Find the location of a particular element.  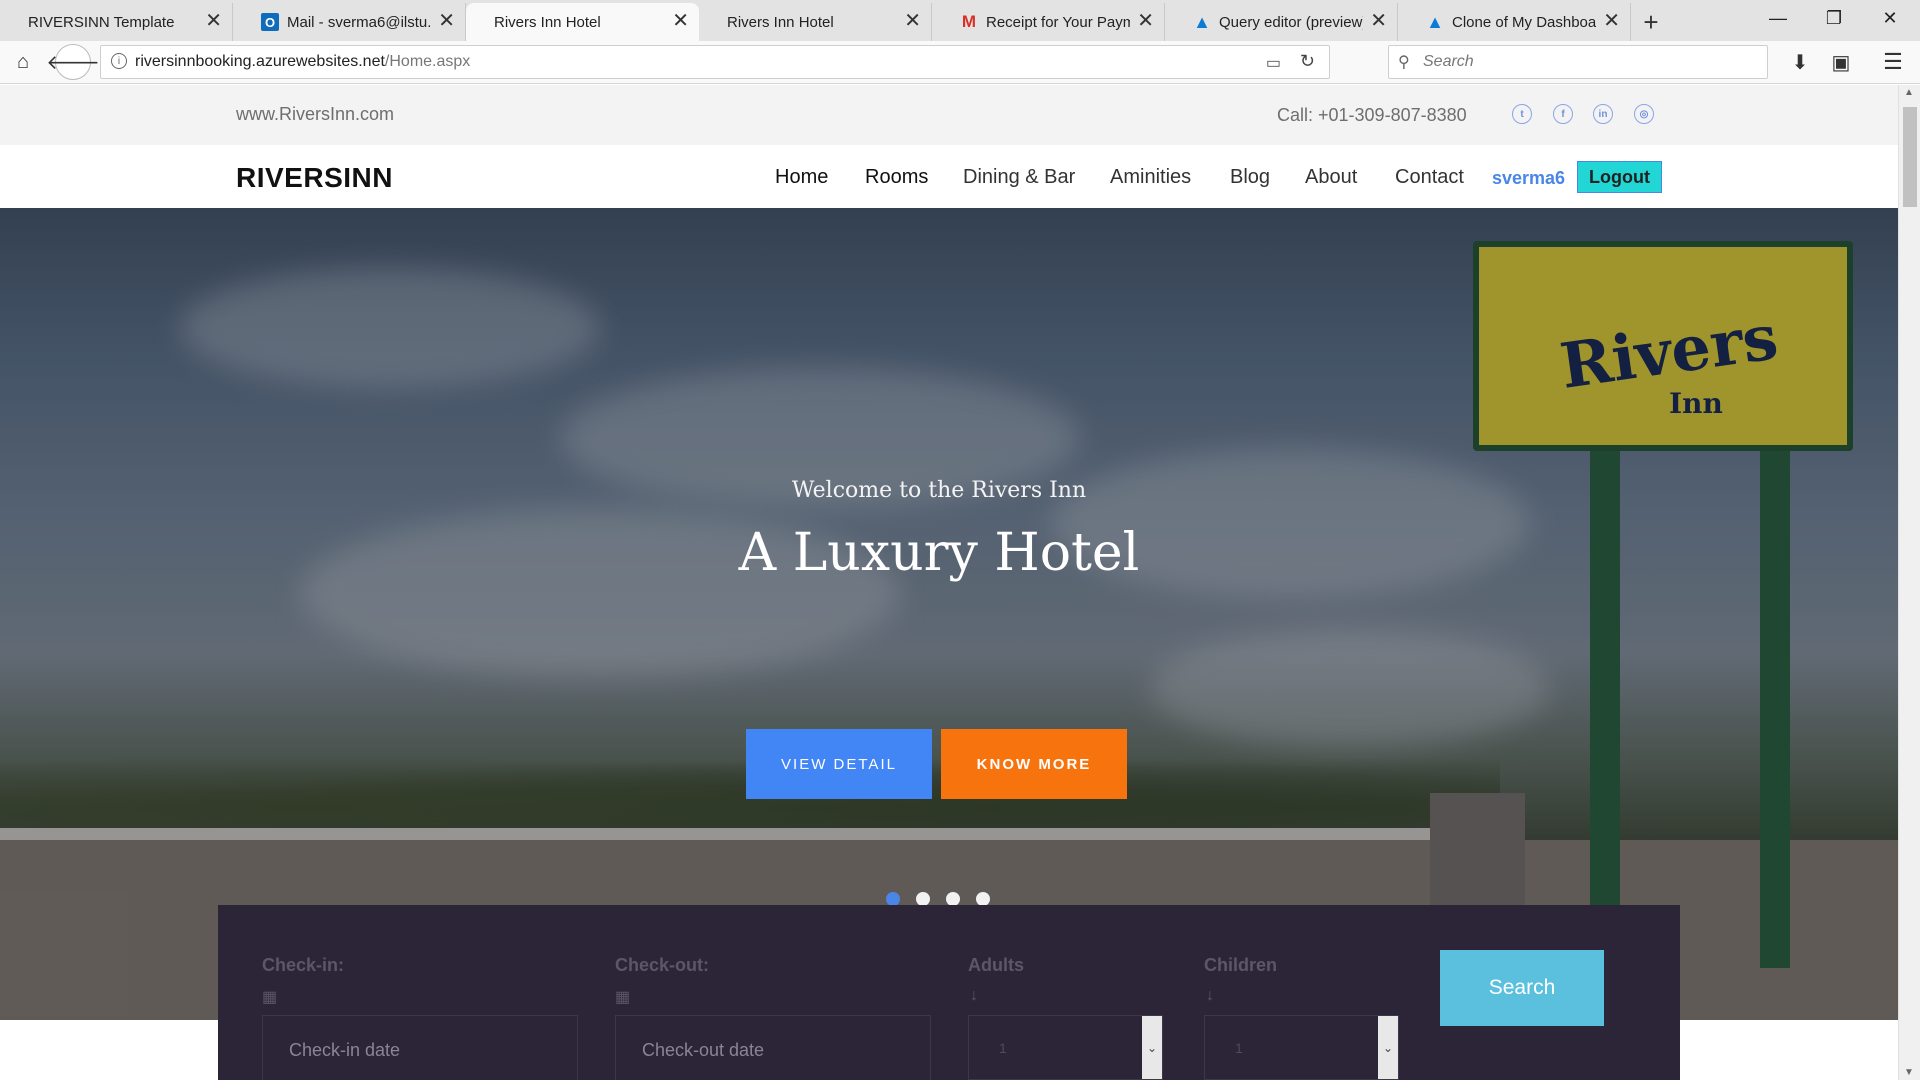

tab-dashboard: ▲ Clone of My Dashboard ✕ is located at coordinates (1514, 22).